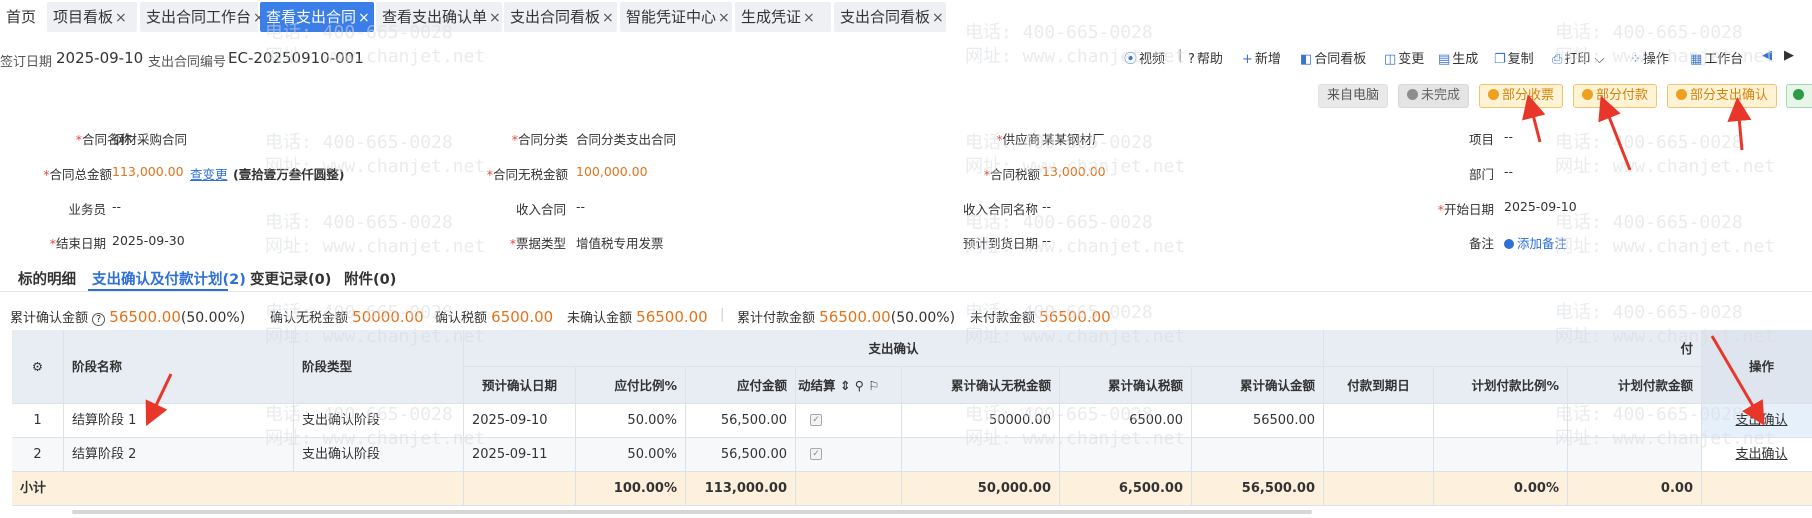 This screenshot has height=518, width=1812. Describe the element at coordinates (1655, 59) in the screenshot. I see `ops-label: 操作` at that location.